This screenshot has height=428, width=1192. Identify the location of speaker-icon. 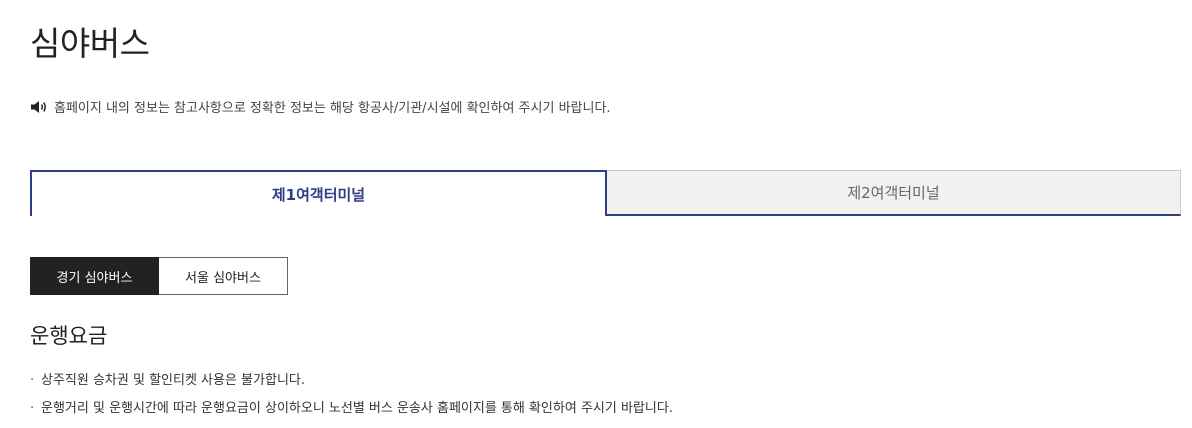
(38, 106).